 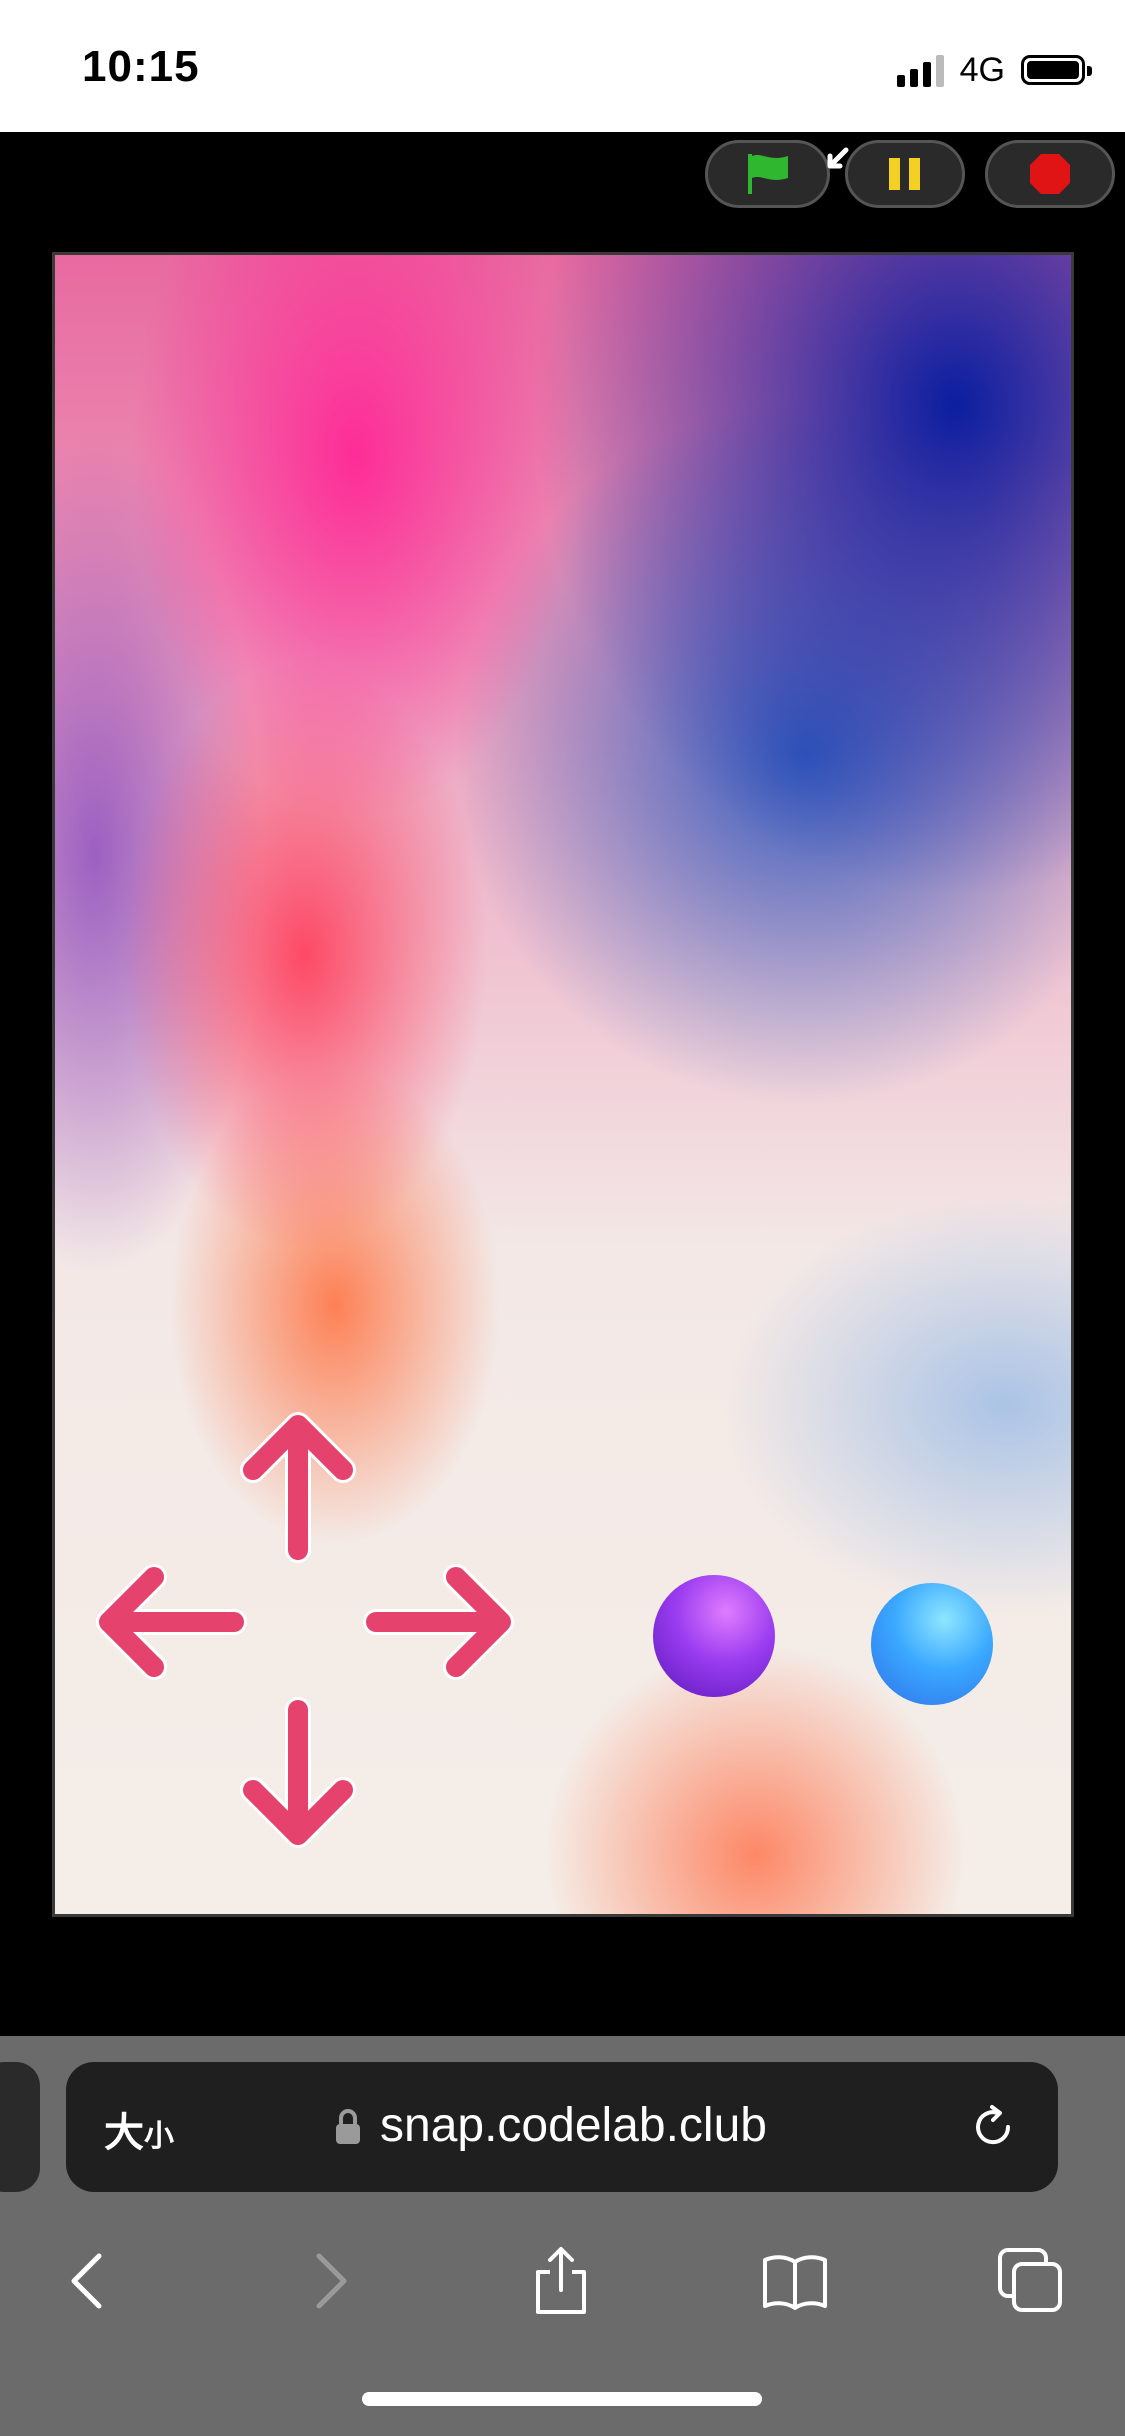 I want to click on arrow-up-sprite, so click(x=298, y=1485).